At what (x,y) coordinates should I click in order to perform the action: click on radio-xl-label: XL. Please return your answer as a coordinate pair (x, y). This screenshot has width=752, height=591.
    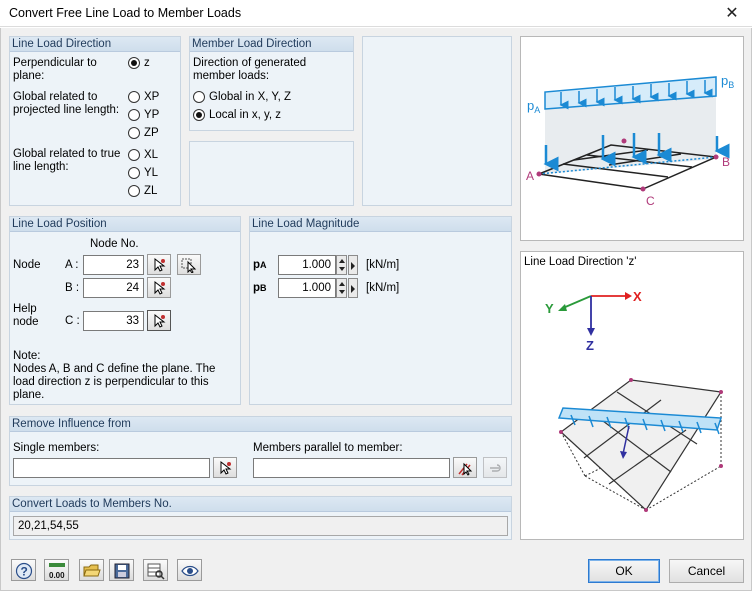
    Looking at the image, I should click on (151, 155).